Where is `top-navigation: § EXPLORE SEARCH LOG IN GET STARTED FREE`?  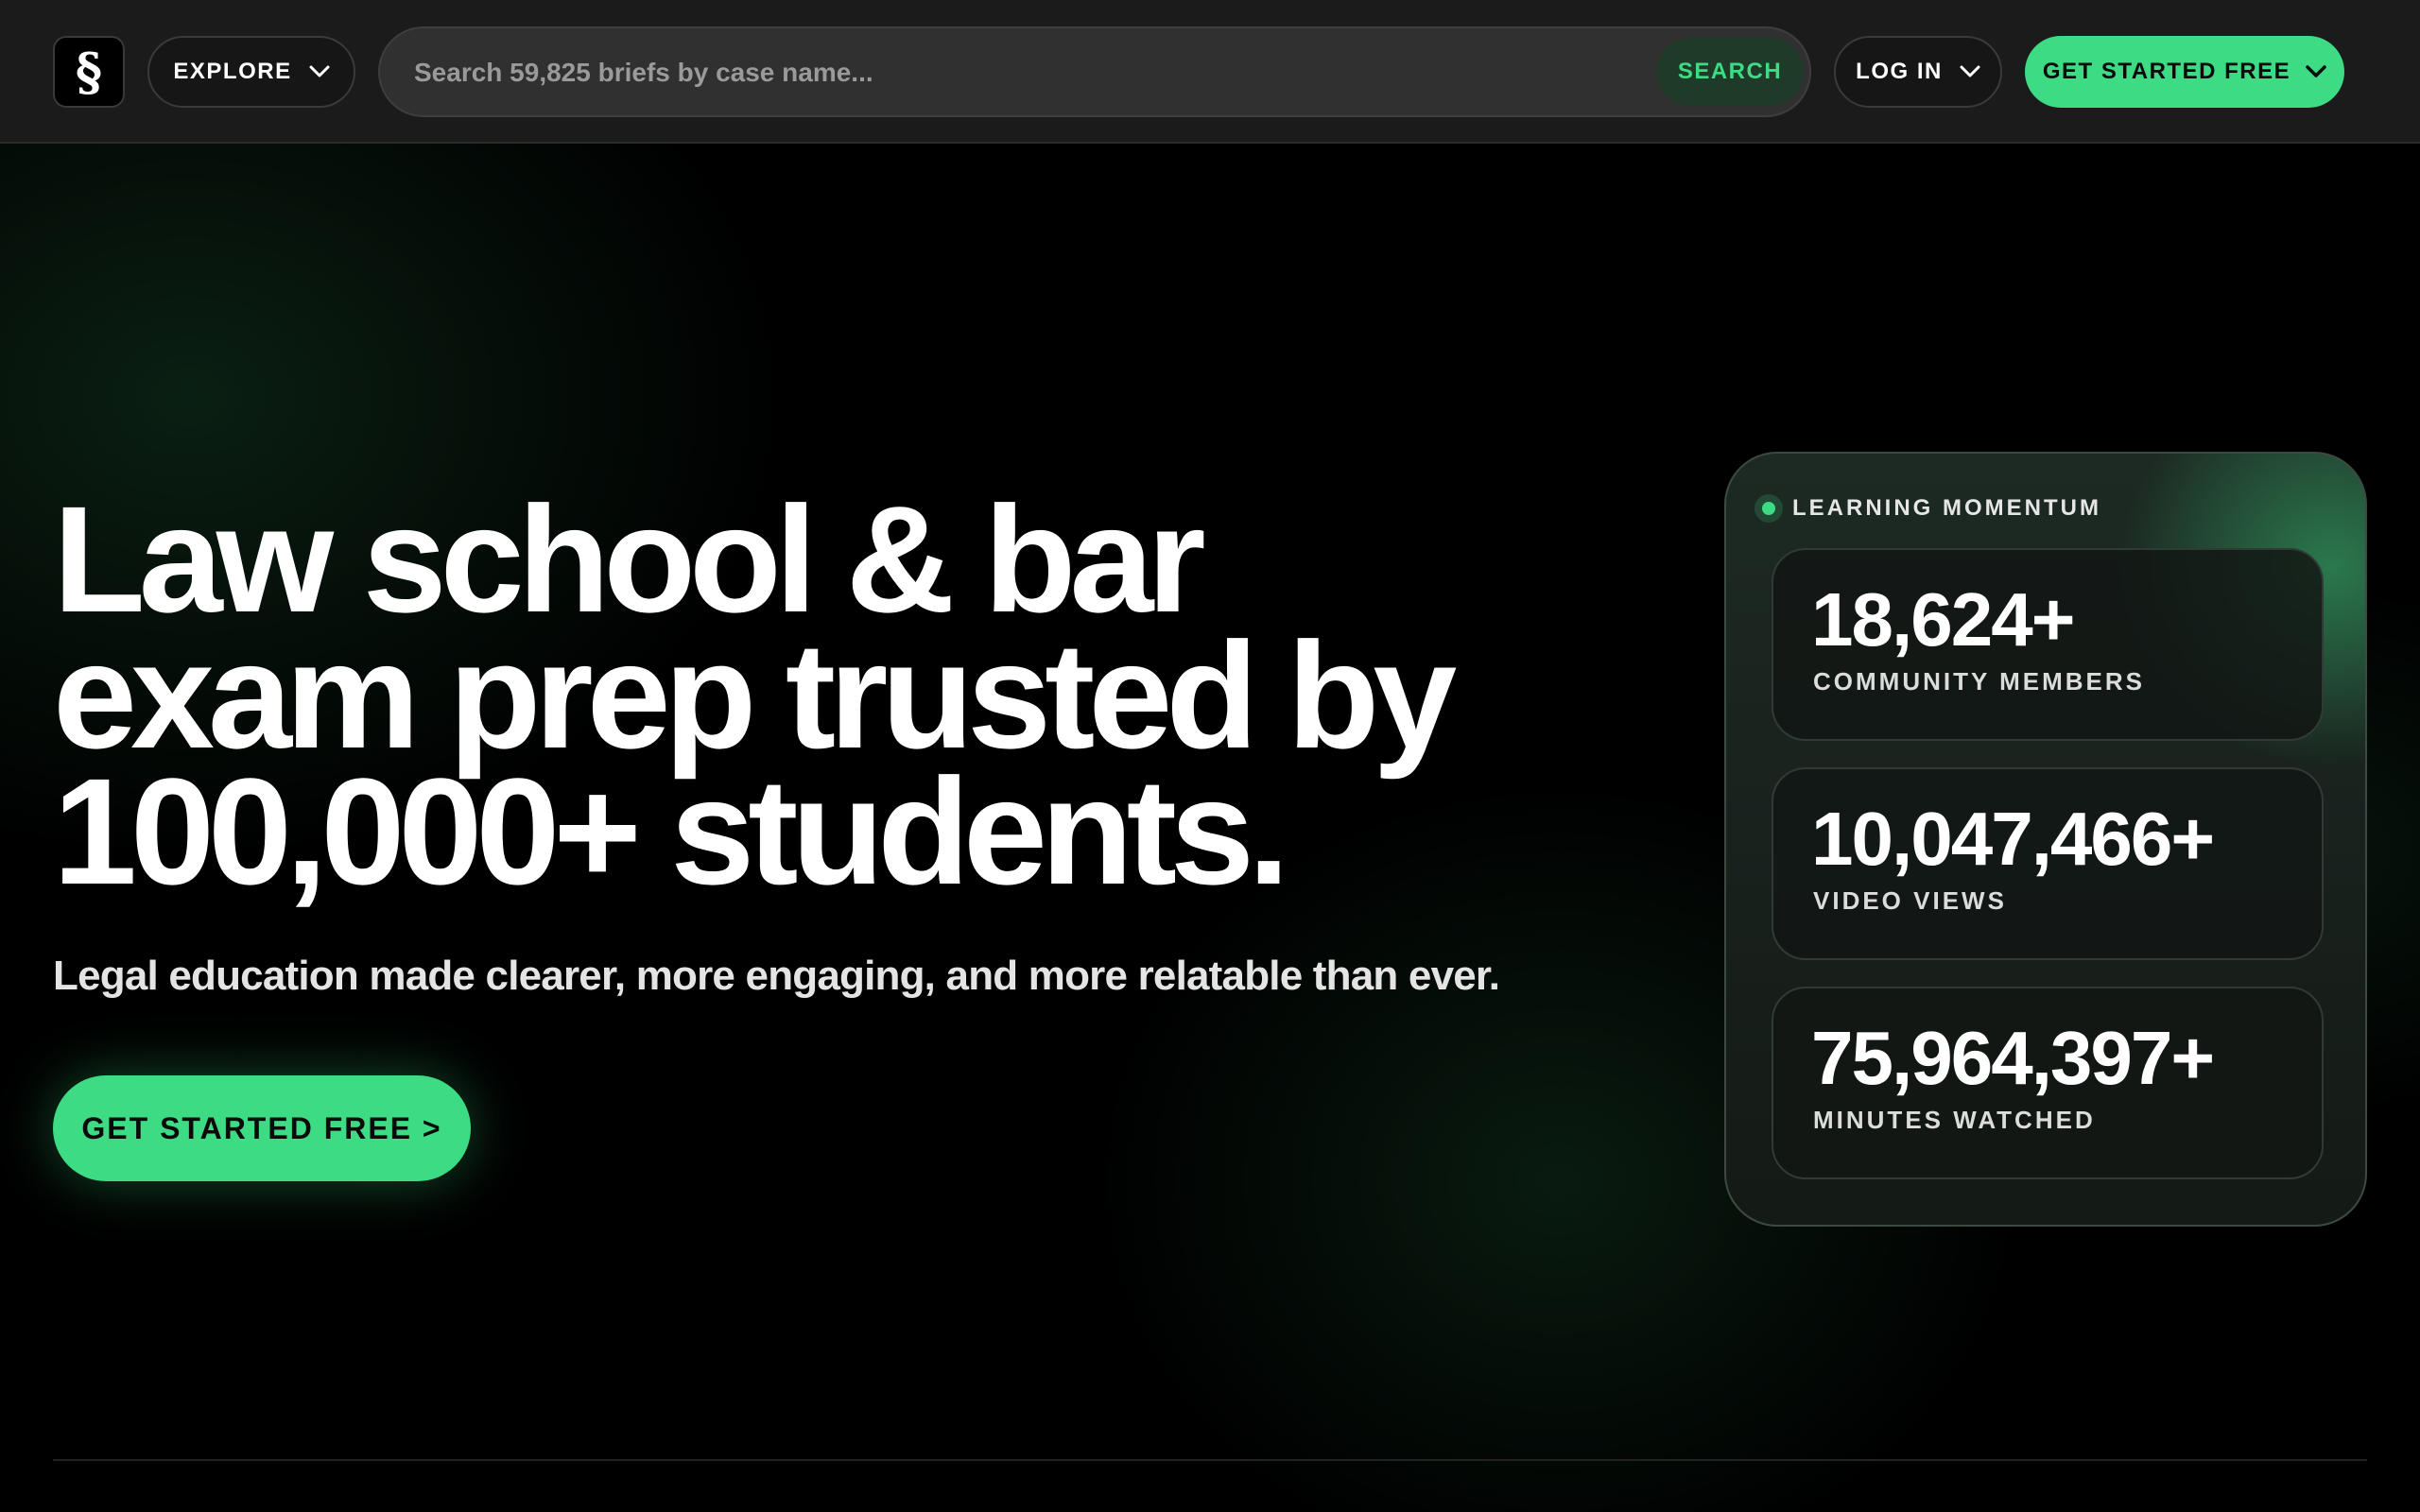 top-navigation: § EXPLORE SEARCH LOG IN GET STARTED FREE is located at coordinates (1210, 72).